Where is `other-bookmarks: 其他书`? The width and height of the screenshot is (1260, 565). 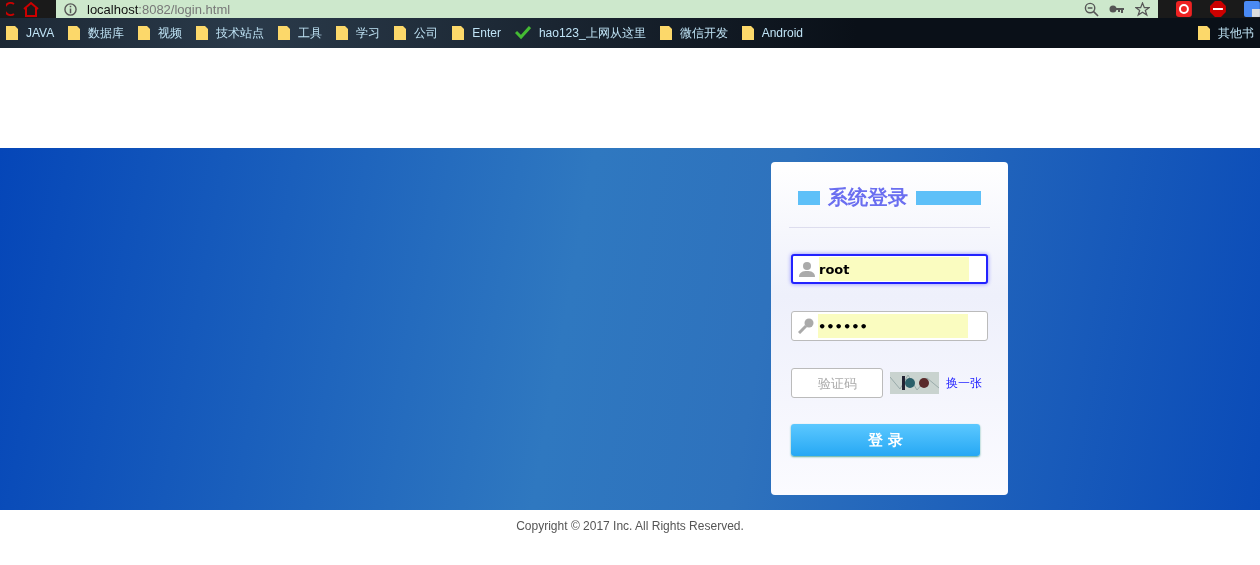 other-bookmarks: 其他书 is located at coordinates (1226, 33).